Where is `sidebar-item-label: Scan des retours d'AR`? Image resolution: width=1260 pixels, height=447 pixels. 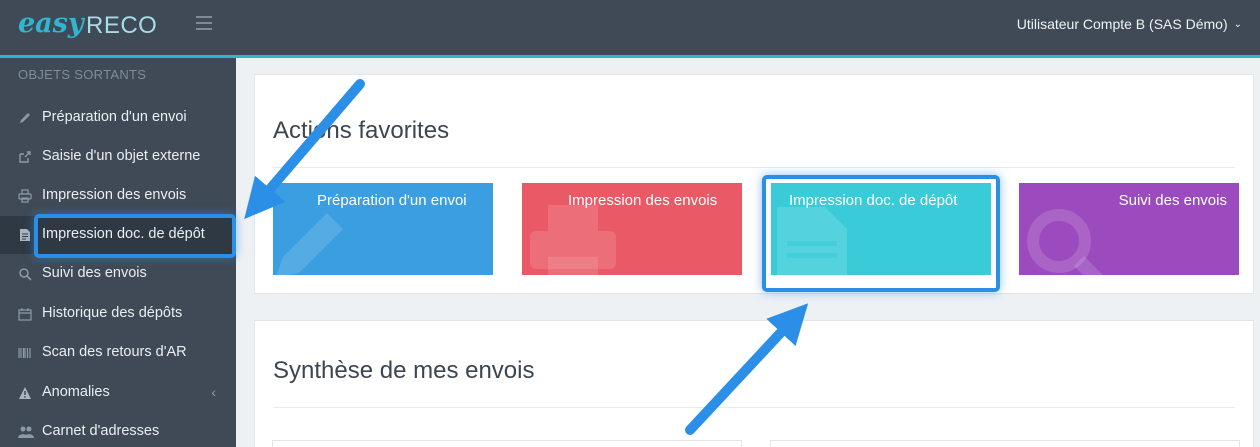
sidebar-item-label: Scan des retours d'AR is located at coordinates (114, 352).